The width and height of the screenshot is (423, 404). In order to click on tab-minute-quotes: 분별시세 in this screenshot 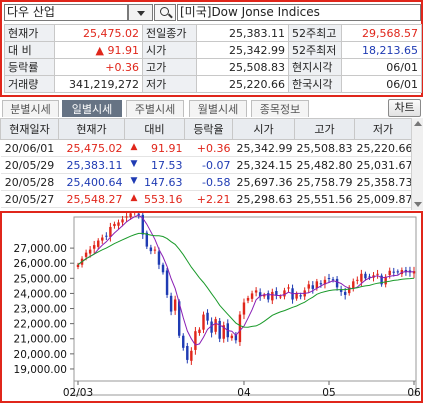, I will do `click(30, 108)`.